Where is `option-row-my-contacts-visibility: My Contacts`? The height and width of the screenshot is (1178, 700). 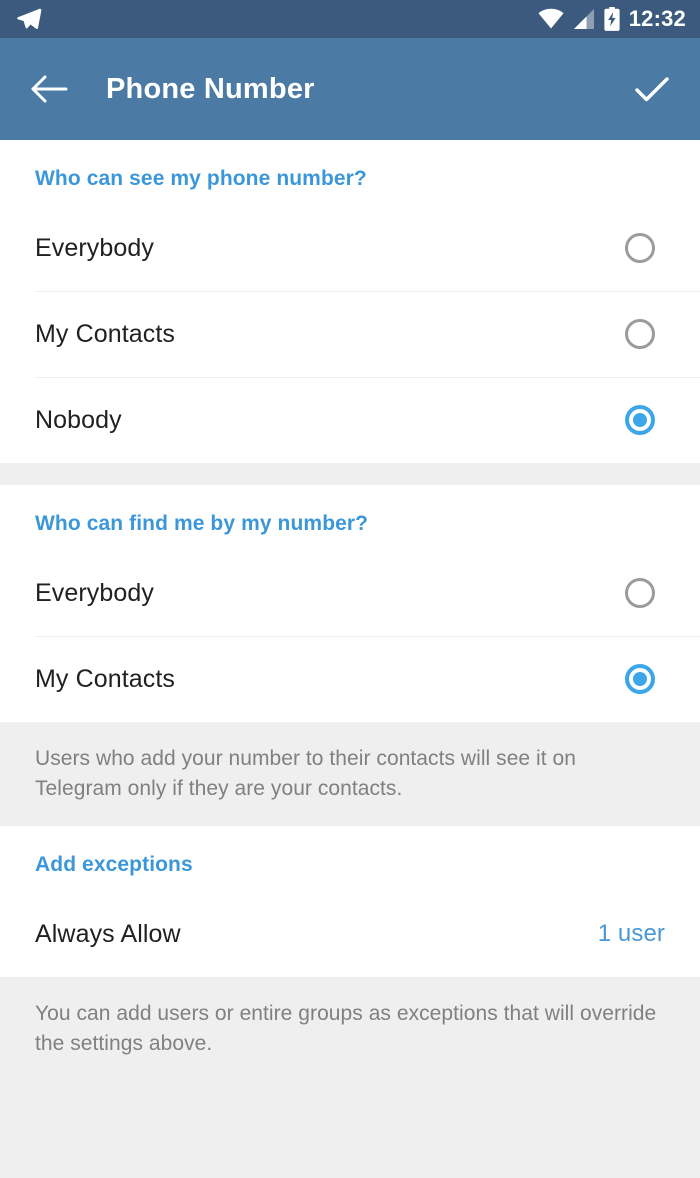 option-row-my-contacts-visibility: My Contacts is located at coordinates (350, 334).